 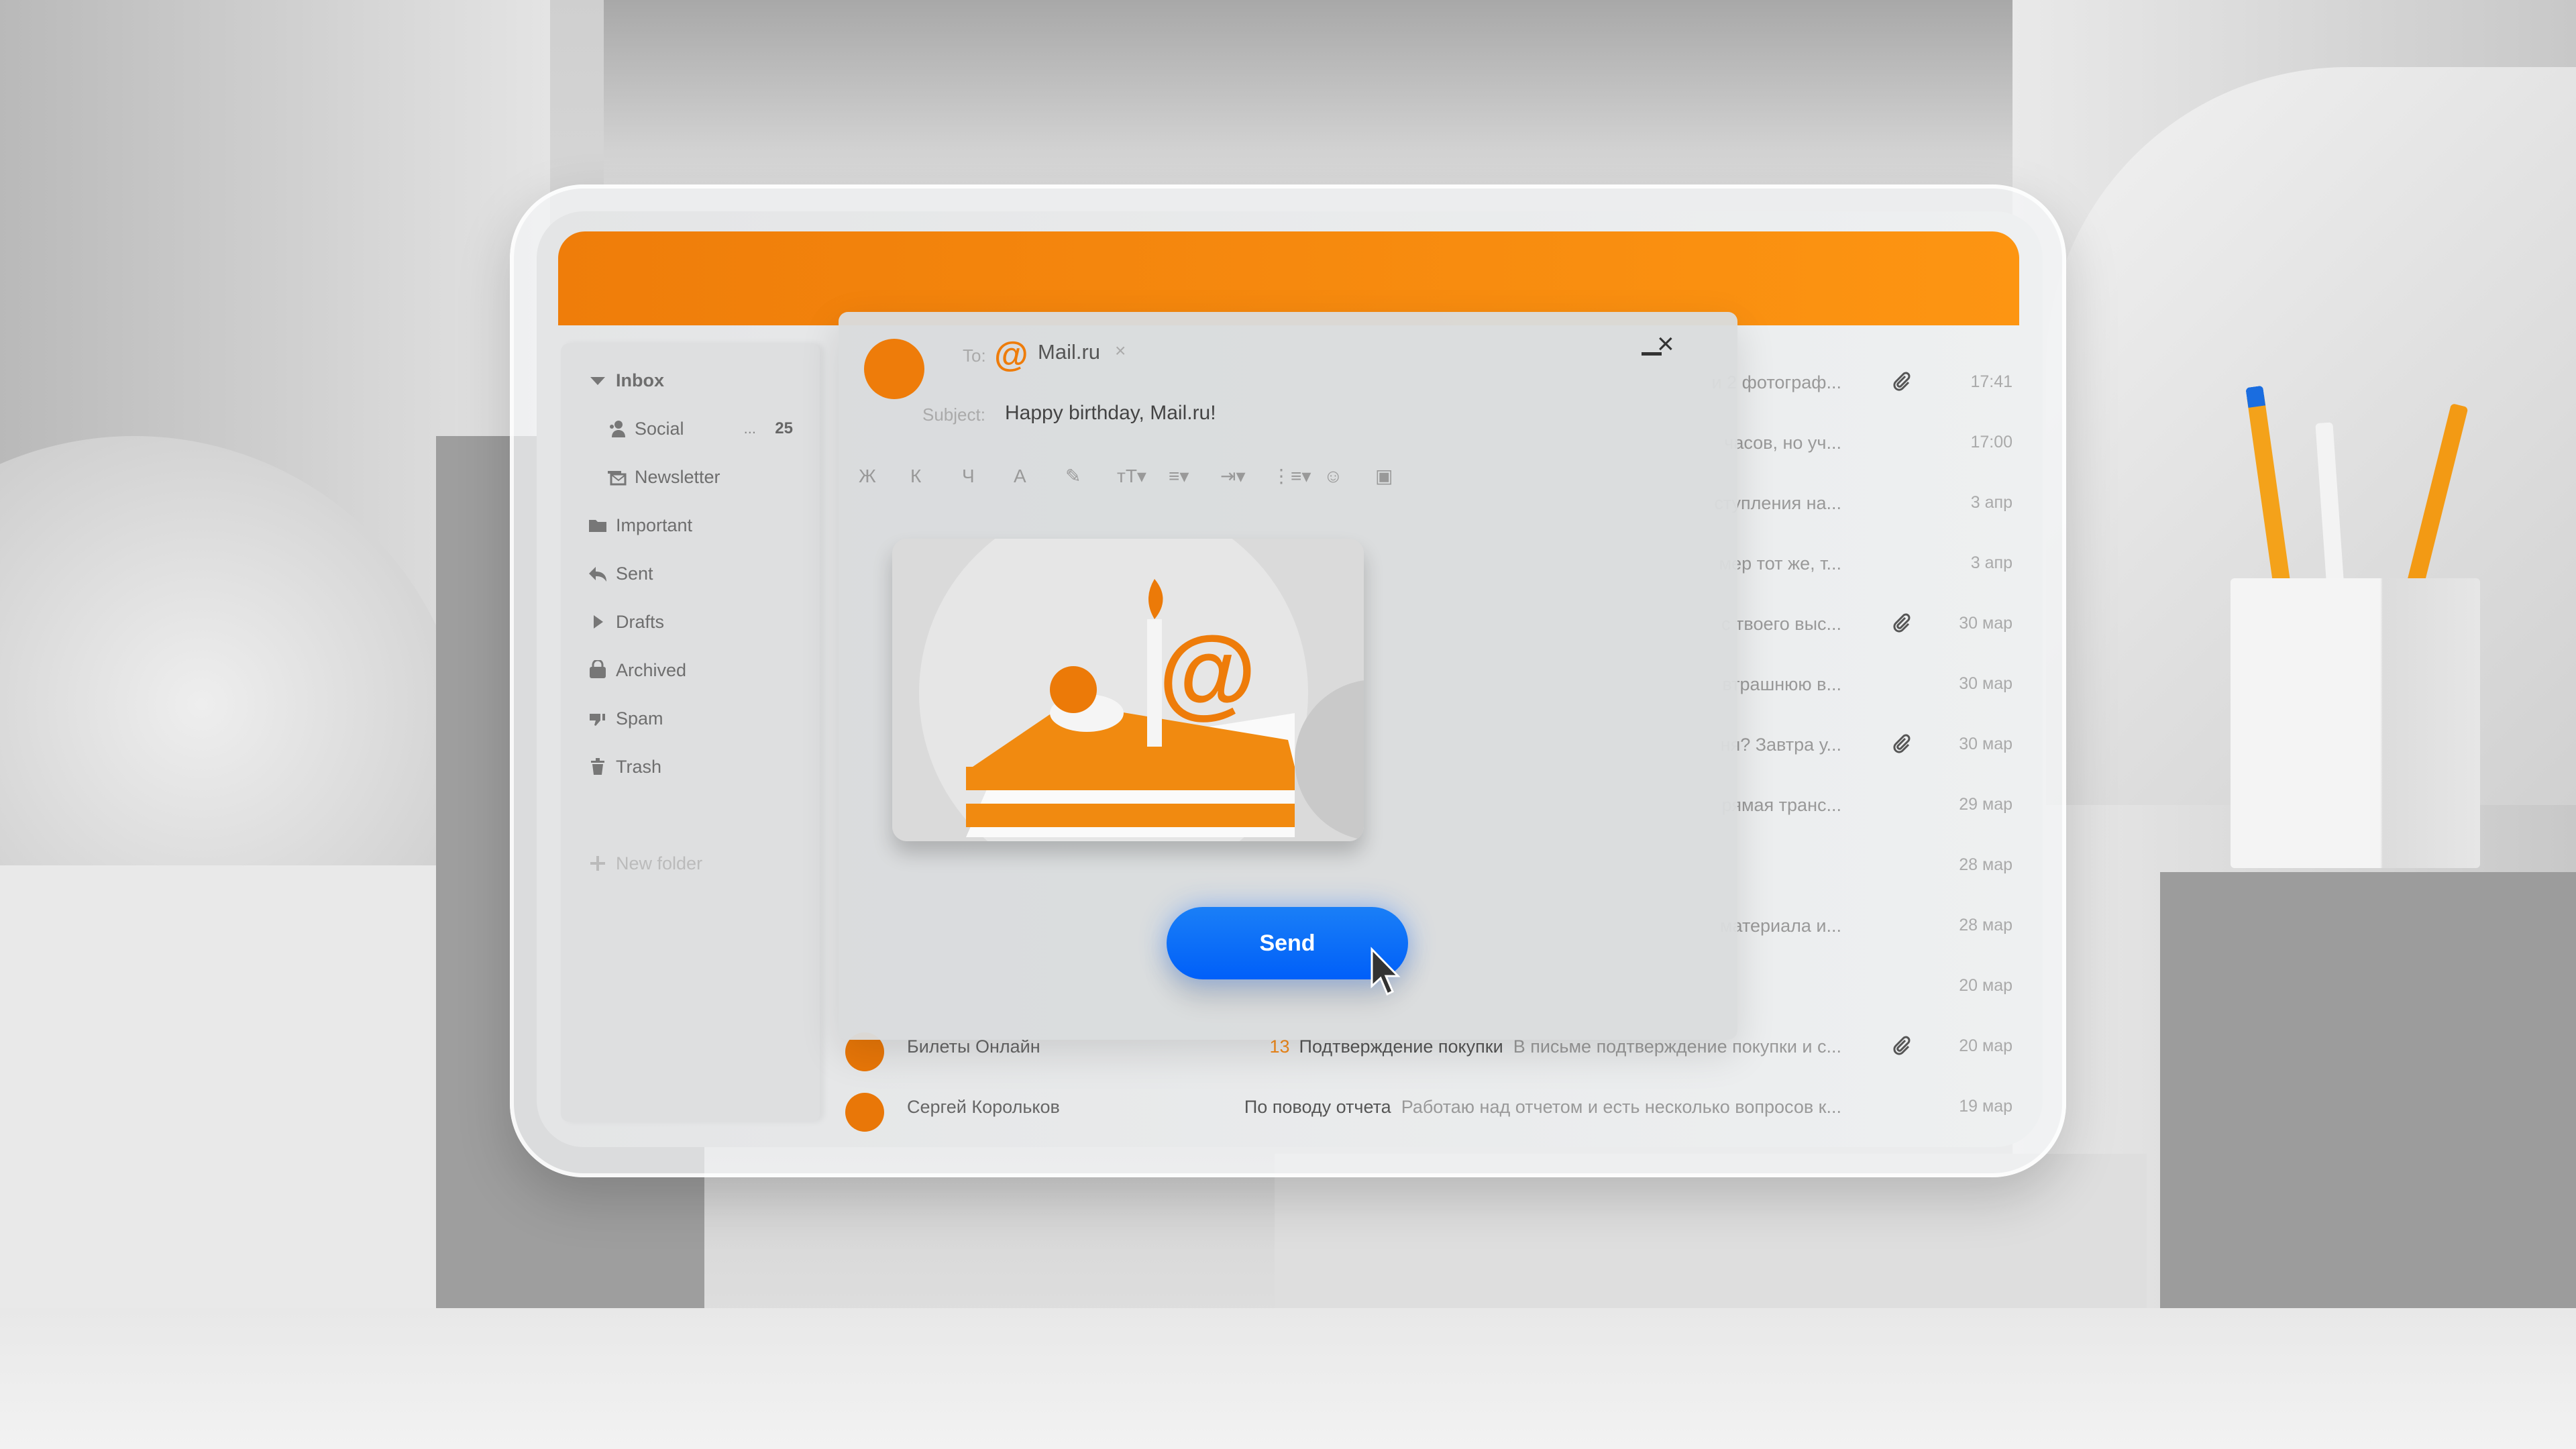 What do you see at coordinates (640, 380) in the screenshot?
I see `sidebar-item-label: Inbox` at bounding box center [640, 380].